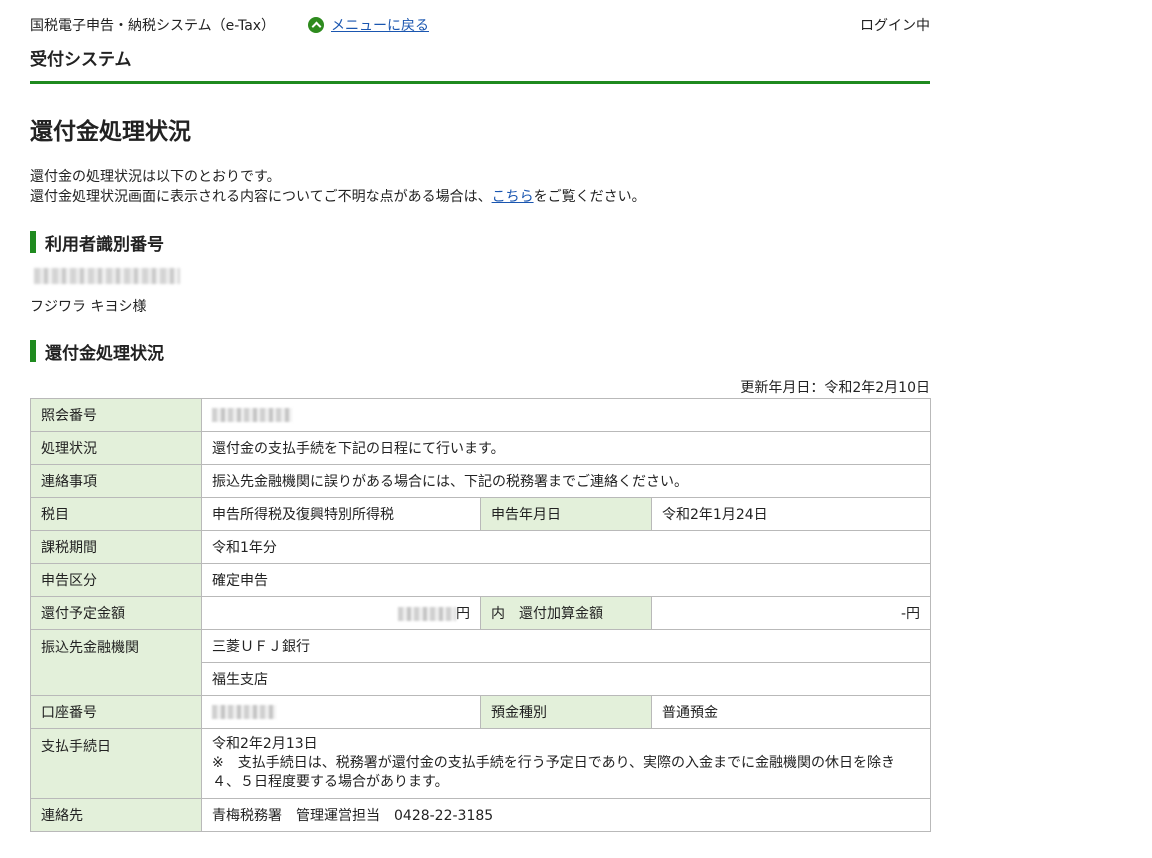  I want to click on filing-type-label: 申告区分, so click(116, 580).